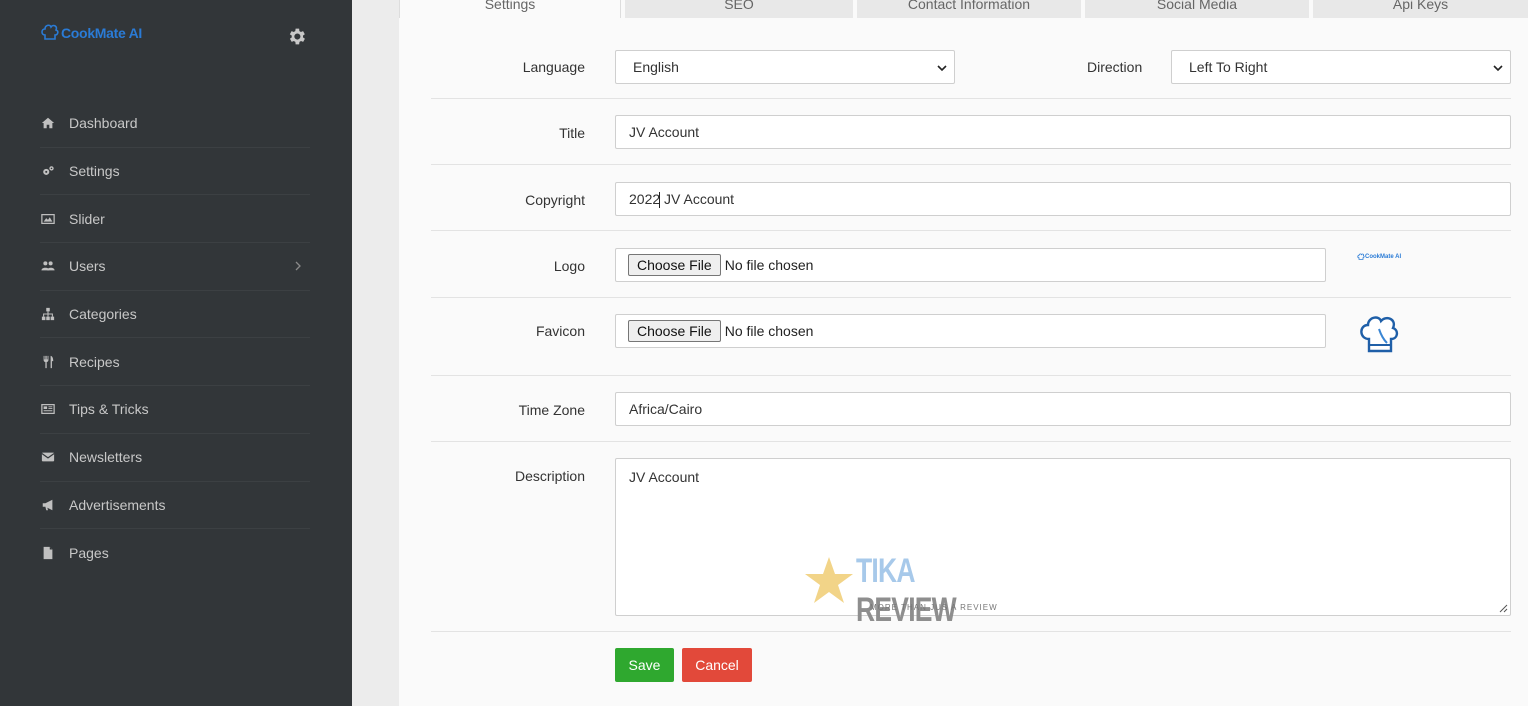 Image resolution: width=1528 pixels, height=706 pixels. Describe the element at coordinates (1063, 199) in the screenshot. I see `copyright-input: 2022 JV Account` at that location.